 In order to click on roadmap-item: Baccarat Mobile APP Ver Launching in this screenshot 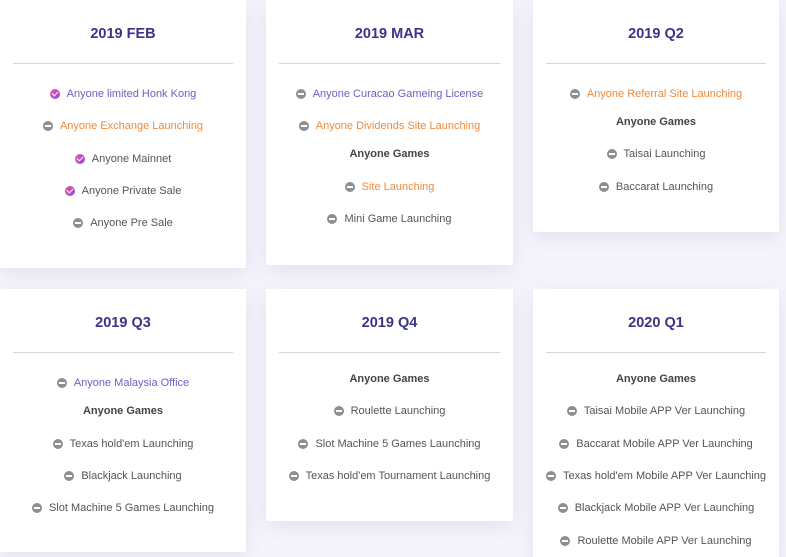, I will do `click(656, 444)`.